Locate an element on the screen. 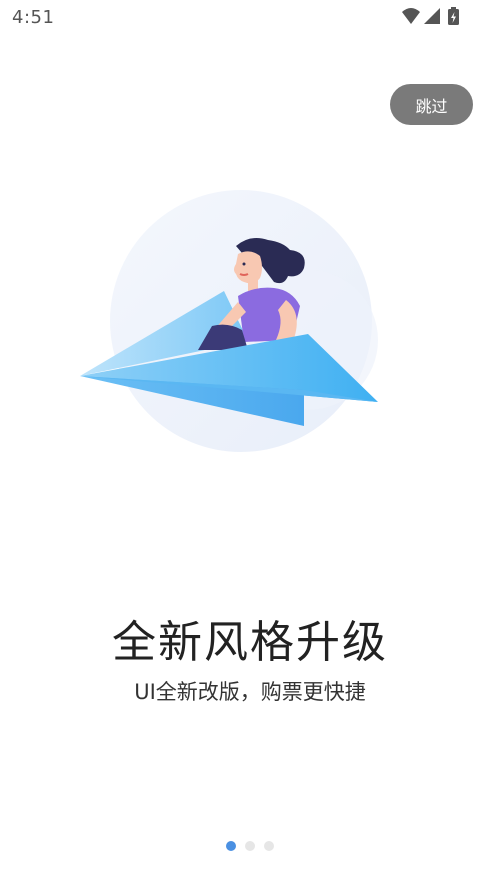 This screenshot has height=889, width=500. skip-button-label: 跳过 is located at coordinates (431, 106).